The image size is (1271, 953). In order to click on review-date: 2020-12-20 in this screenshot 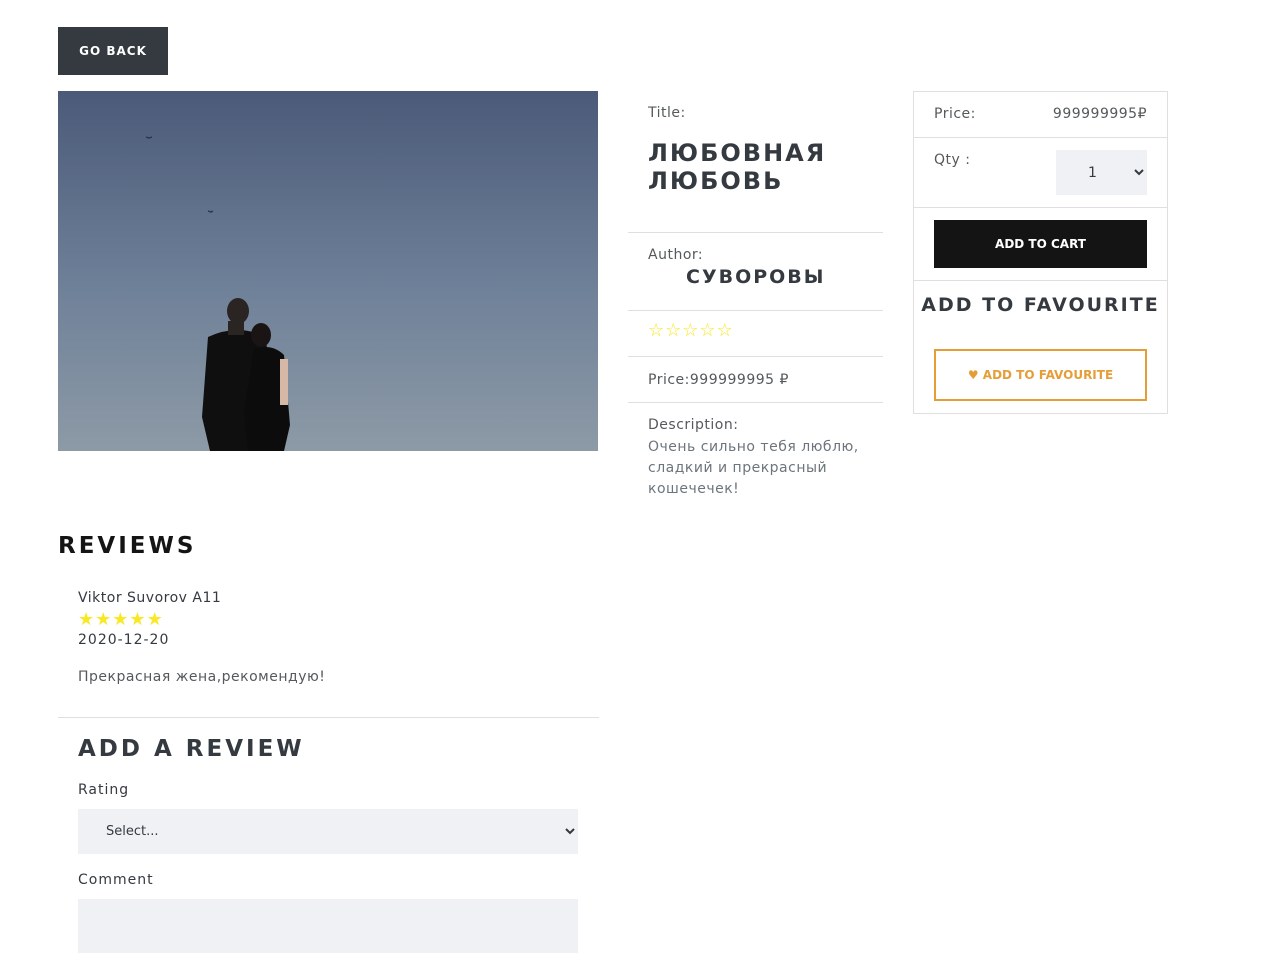, I will do `click(124, 640)`.